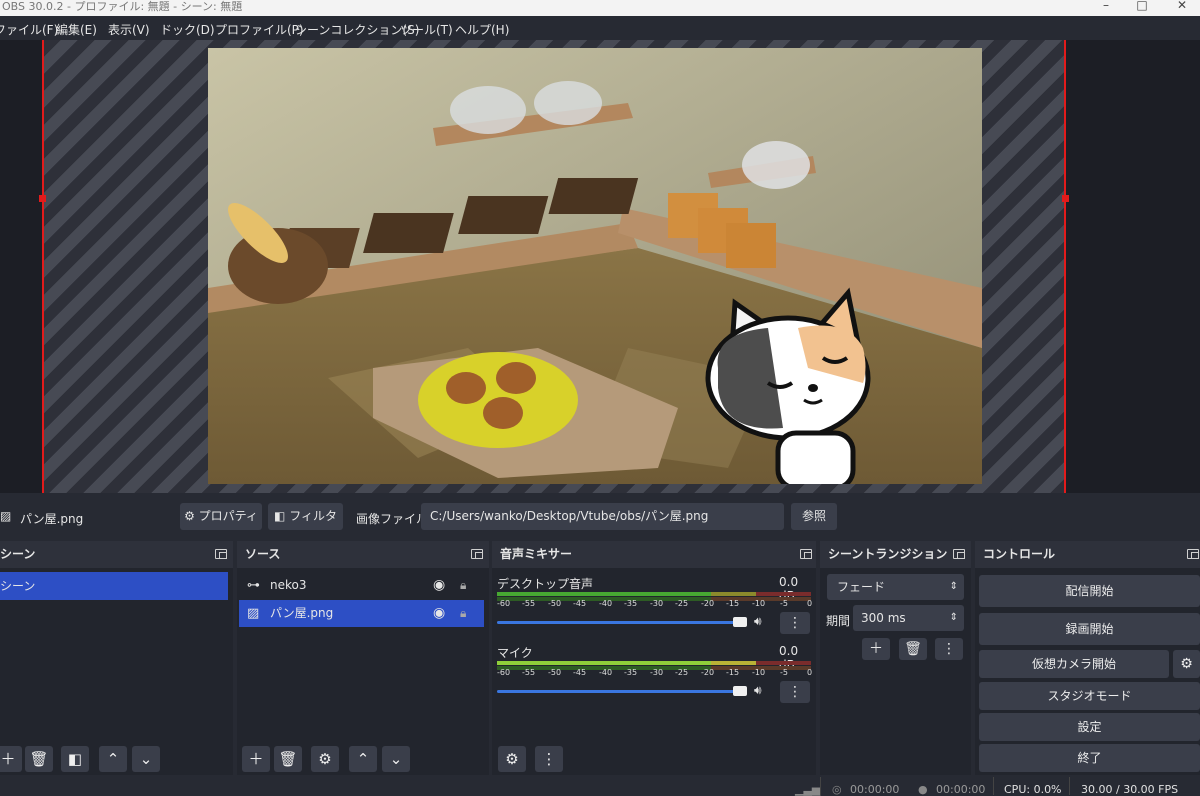 The image size is (1200, 796). I want to click on controls-dock: コントロール 配信開始 録画開始 仮想カメラ開始 ⚙ スタジオモード 設定 終了, so click(1087, 658).